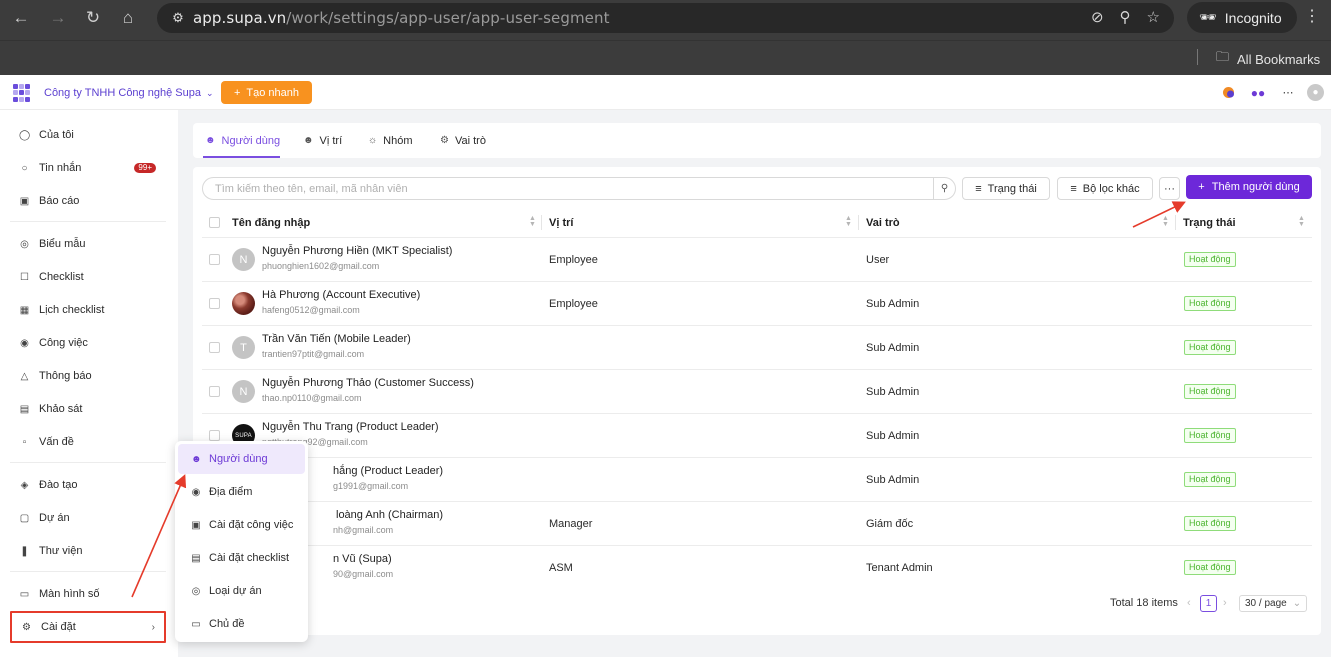 Image resolution: width=1331 pixels, height=657 pixels. Describe the element at coordinates (241, 525) in the screenshot. I see `submenu-item-task-settings: ▣ Cài đặt công việc` at that location.